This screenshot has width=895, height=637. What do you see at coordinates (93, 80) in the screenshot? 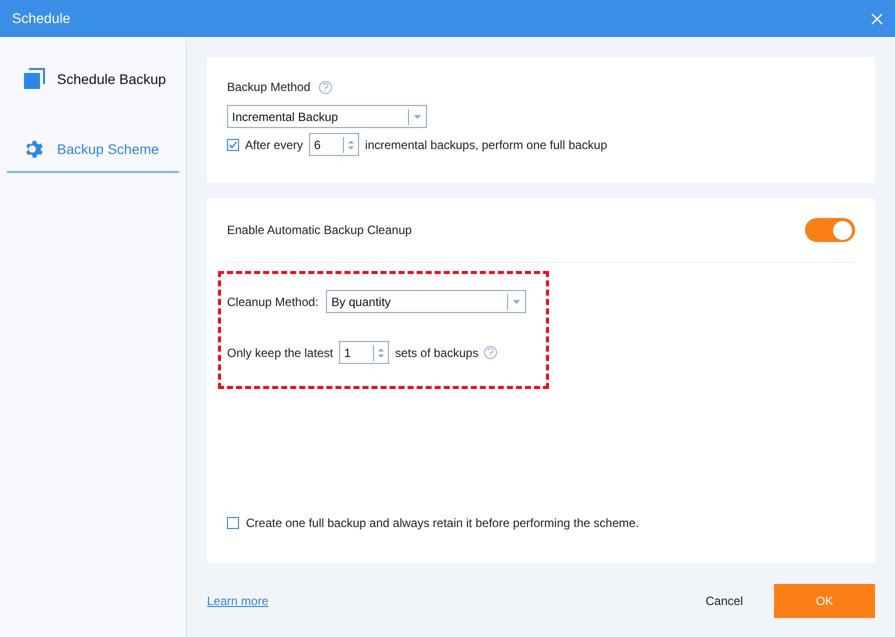
I see `sidebar-item: Schedule Backup` at bounding box center [93, 80].